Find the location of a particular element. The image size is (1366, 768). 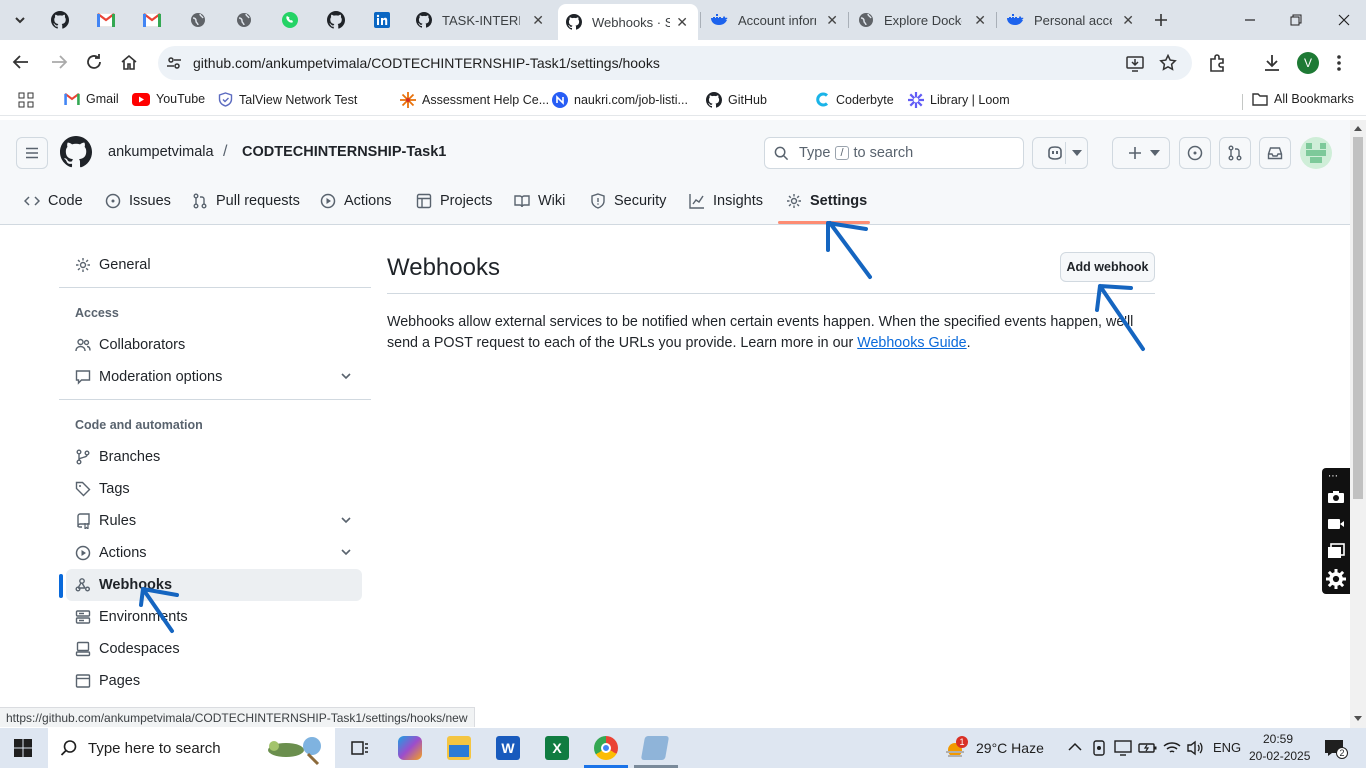

tab-explore-docker: Explore Docke ✕ is located at coordinates (923, 20).